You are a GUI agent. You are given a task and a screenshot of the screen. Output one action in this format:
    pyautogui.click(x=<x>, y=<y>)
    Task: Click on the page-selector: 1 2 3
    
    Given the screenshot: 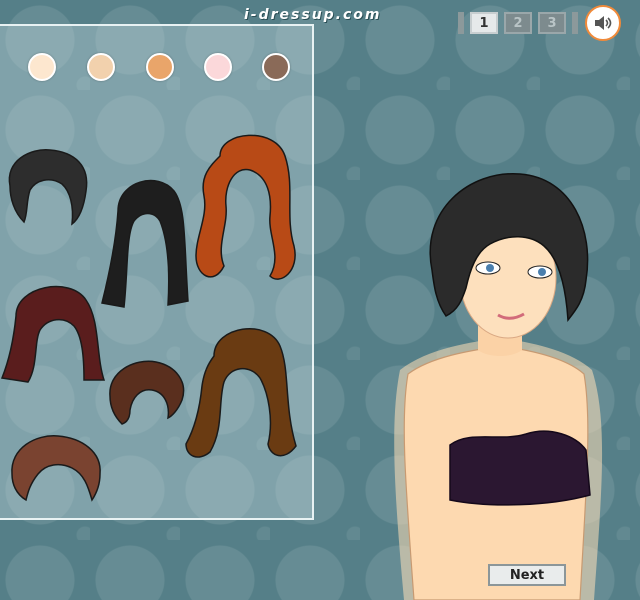 What is the action you would take?
    pyautogui.click(x=518, y=23)
    